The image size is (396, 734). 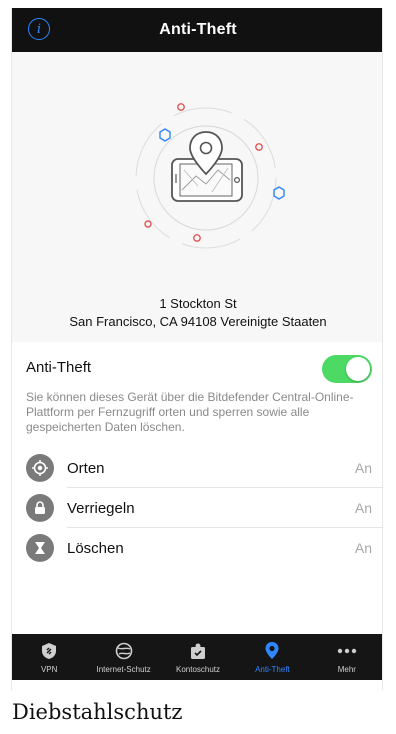 What do you see at coordinates (347, 651) in the screenshot?
I see `more-dots-icon` at bounding box center [347, 651].